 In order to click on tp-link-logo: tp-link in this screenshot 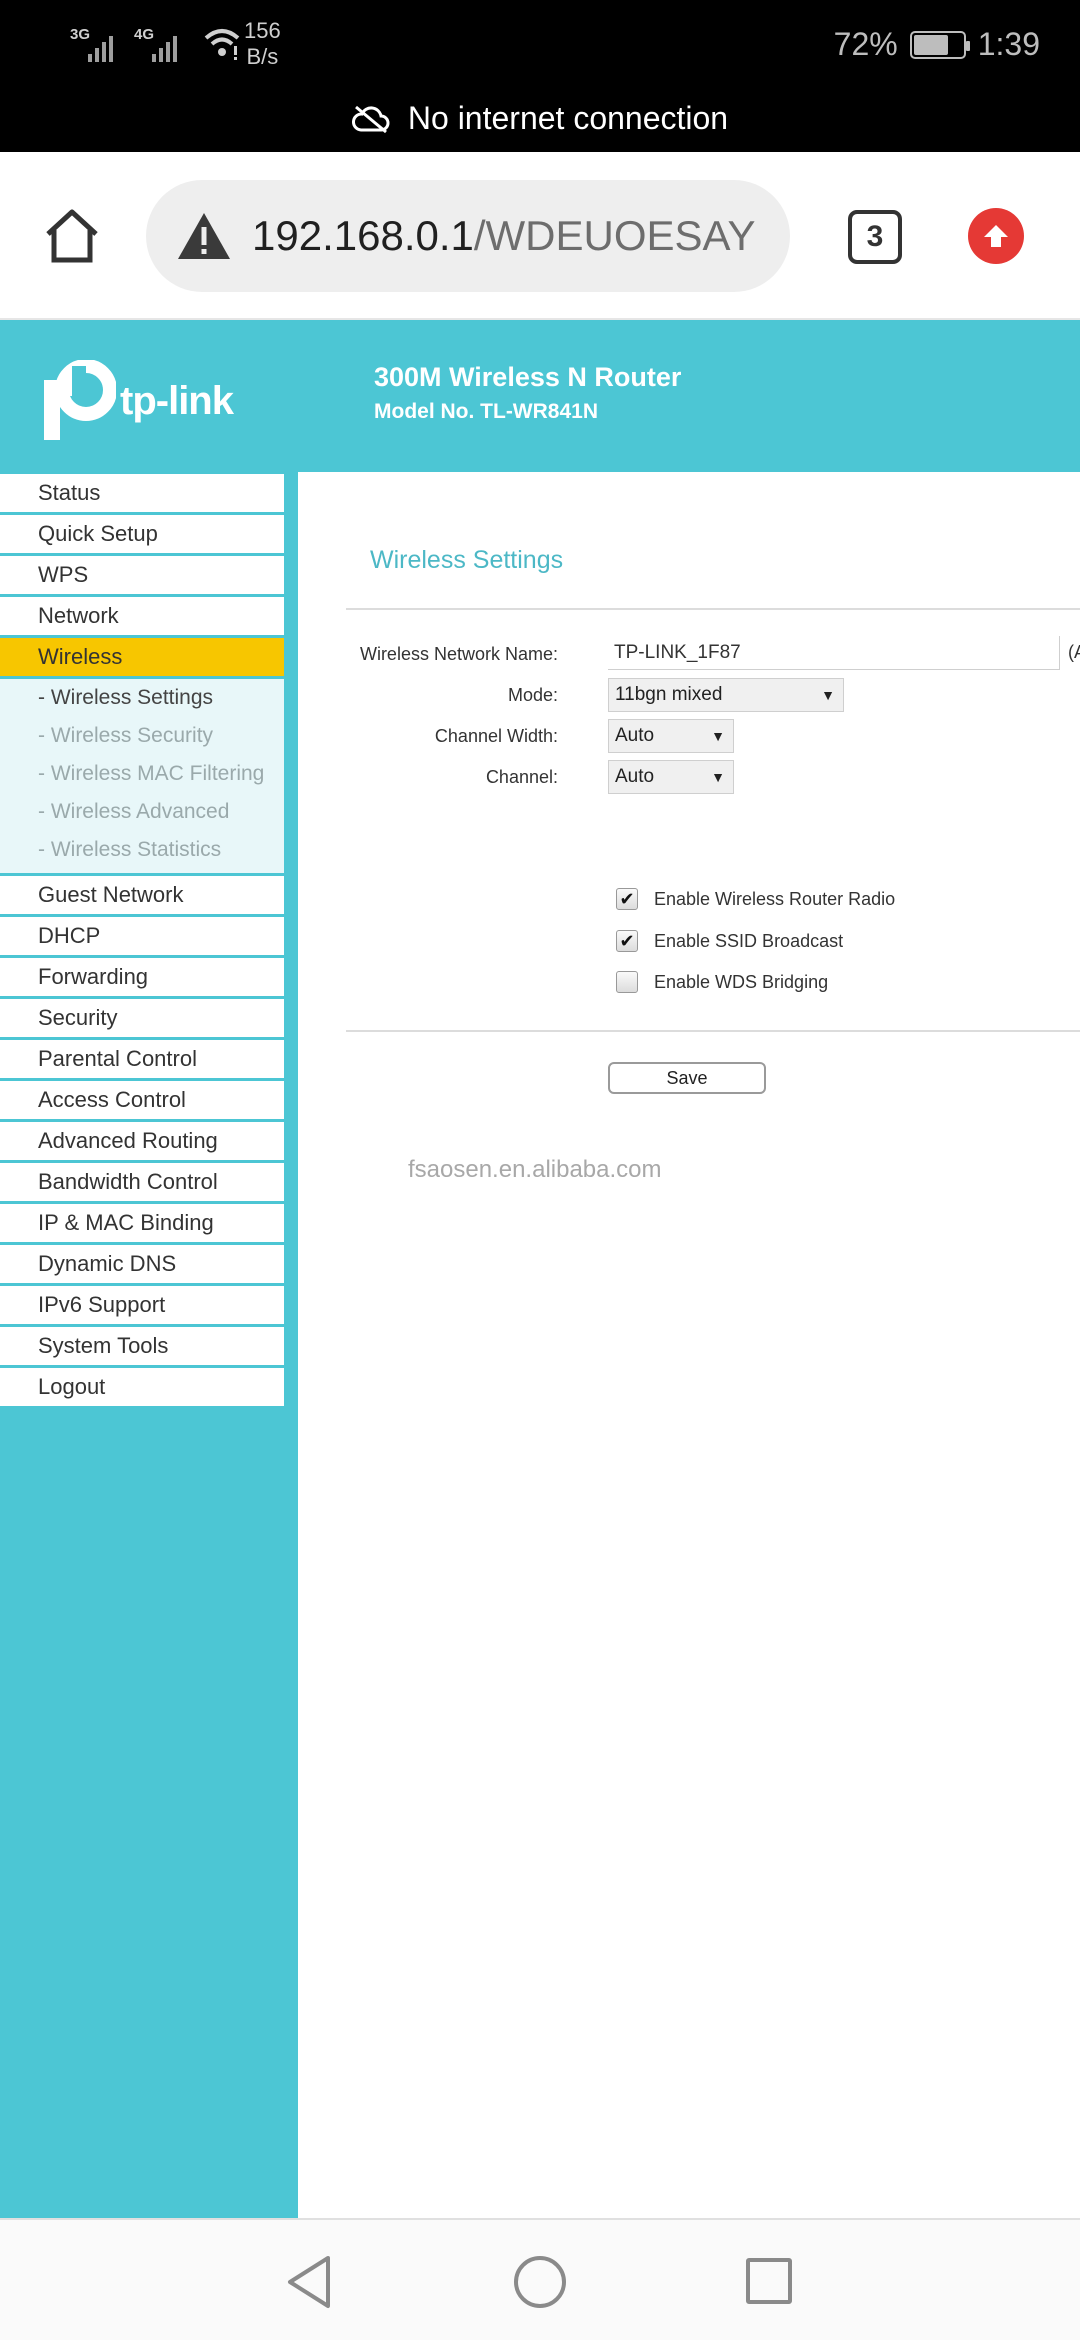, I will do `click(135, 401)`.